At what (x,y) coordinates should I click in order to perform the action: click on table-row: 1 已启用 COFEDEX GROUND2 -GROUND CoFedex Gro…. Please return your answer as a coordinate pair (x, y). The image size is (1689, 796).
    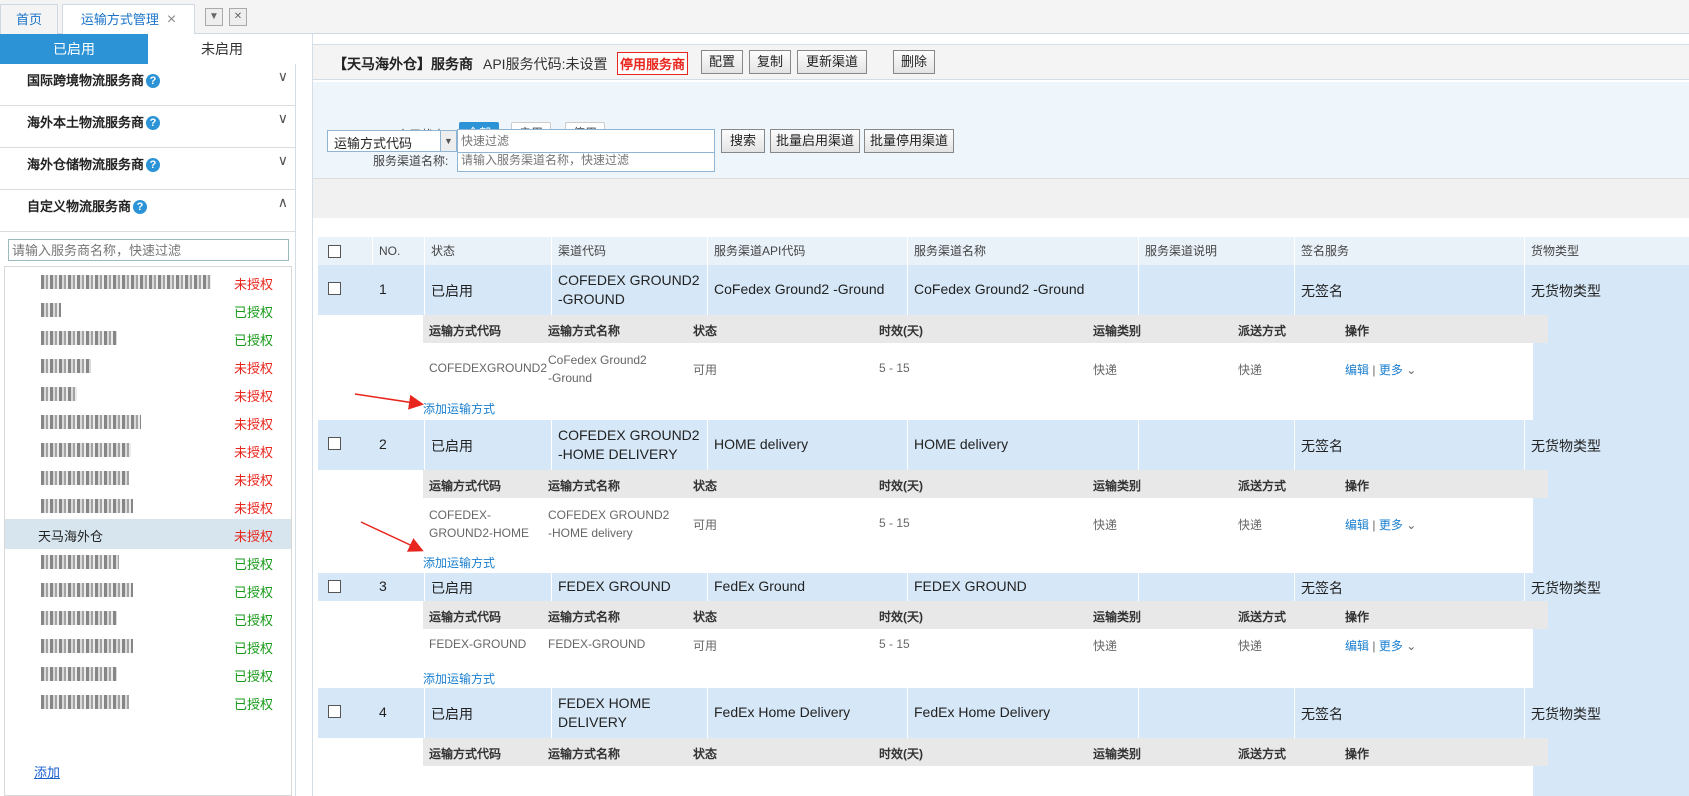
    Looking at the image, I should click on (1003, 290).